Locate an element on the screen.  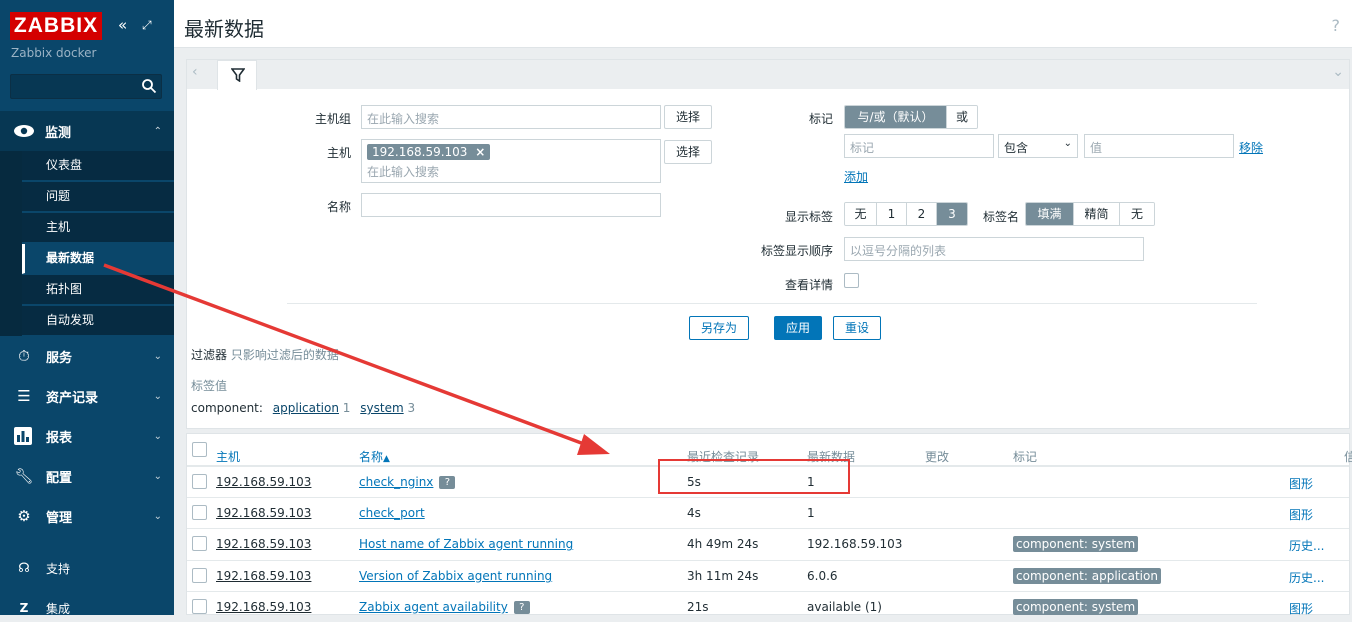
menu-administration: ⚙ 管理 ⌄ is located at coordinates (87, 516).